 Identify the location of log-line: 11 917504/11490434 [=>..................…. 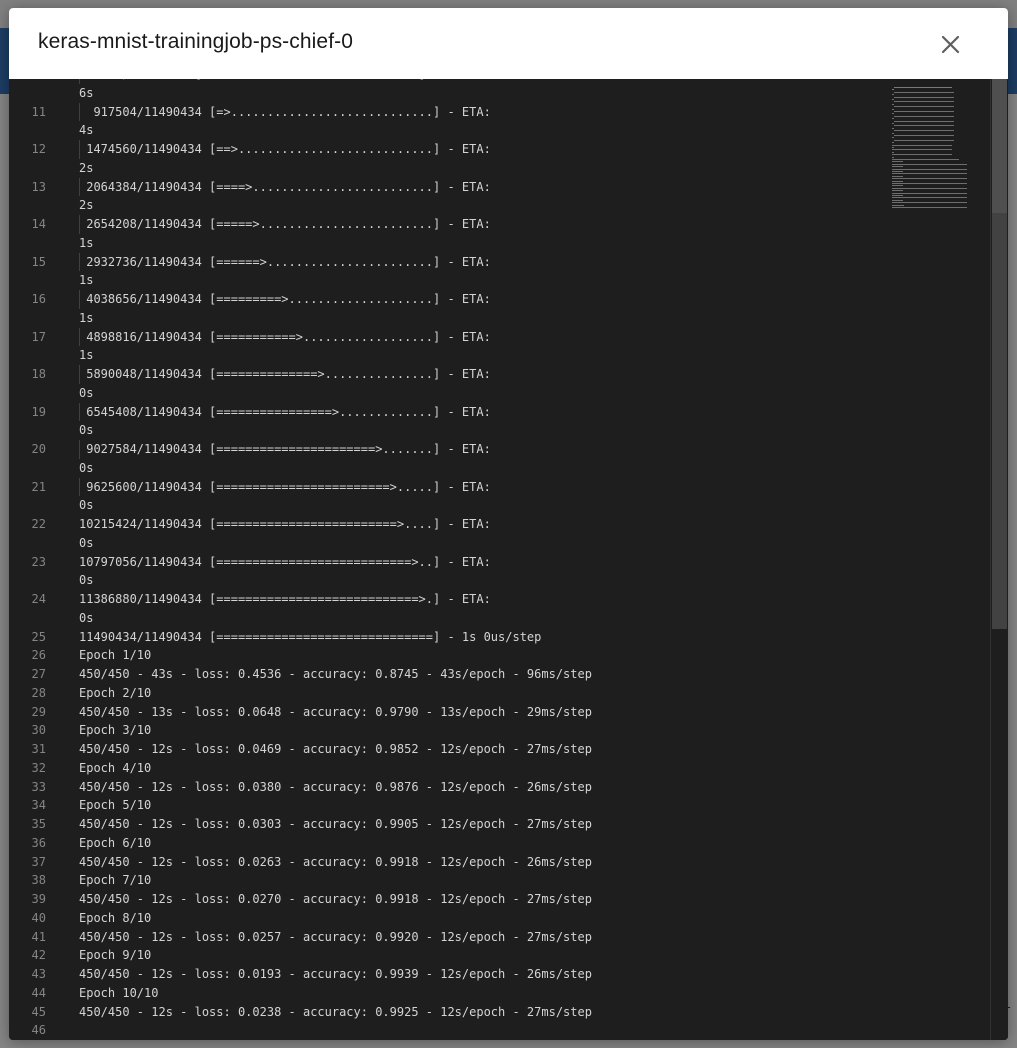
(449, 112).